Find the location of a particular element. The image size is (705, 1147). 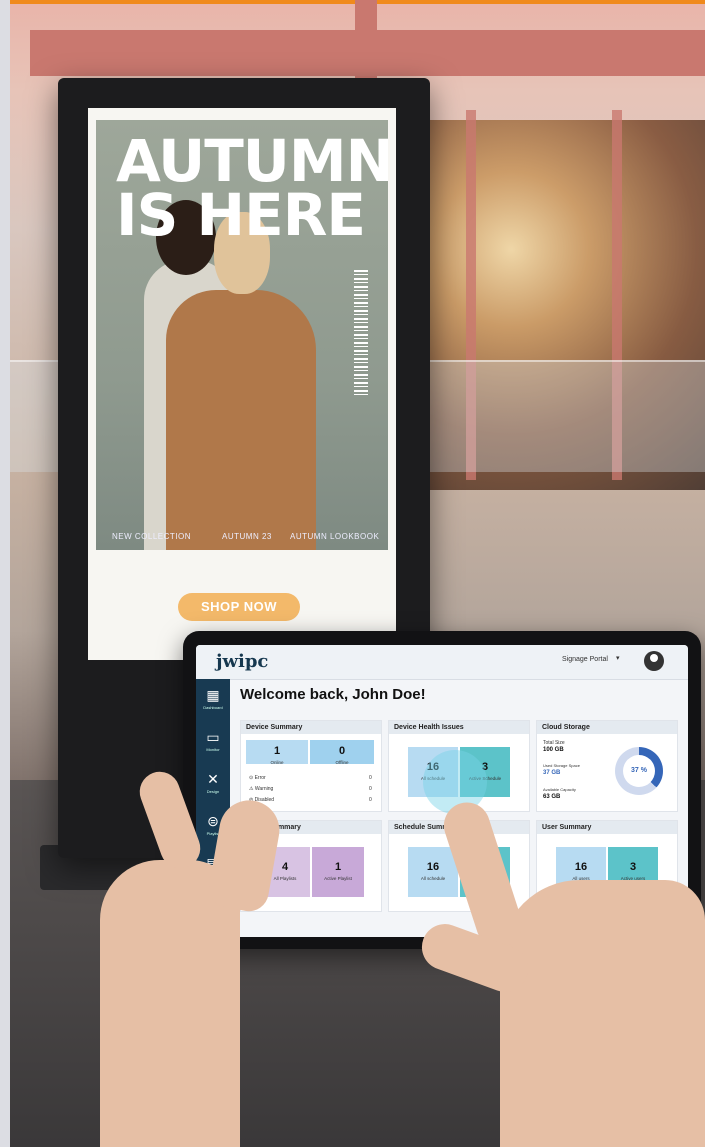

schedule-all-stat: 16 All schedule is located at coordinates (433, 872).